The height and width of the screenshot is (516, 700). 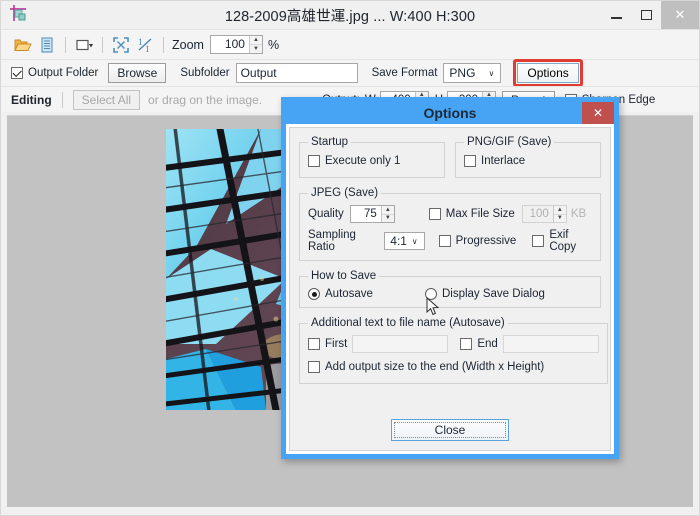 I want to click on progressive-checkbox: Progressive, so click(x=477, y=241).